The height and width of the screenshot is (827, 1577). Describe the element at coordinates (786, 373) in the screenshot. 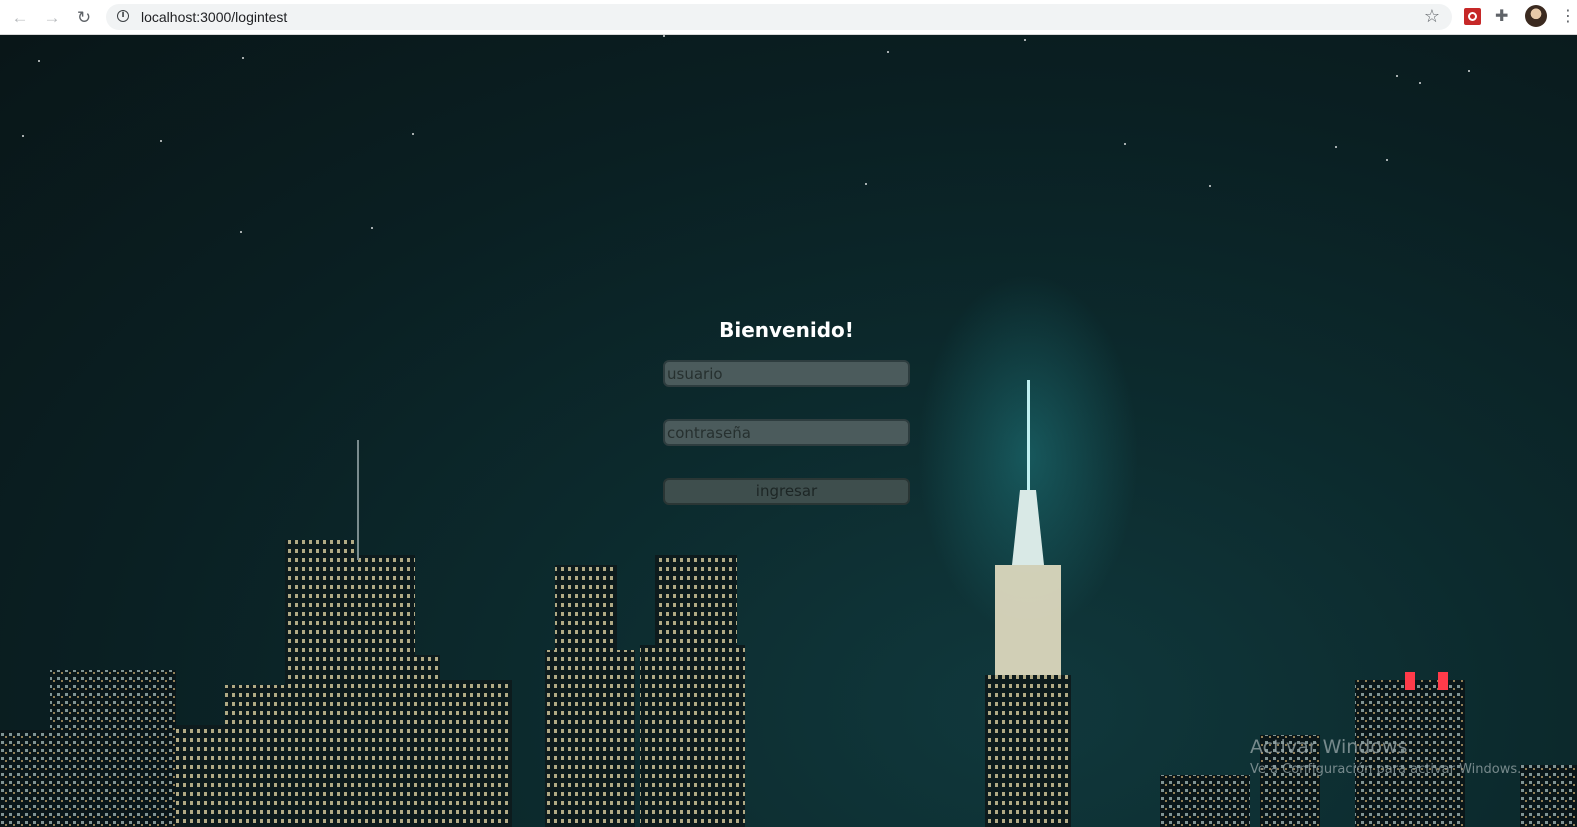

I see `username-input` at that location.